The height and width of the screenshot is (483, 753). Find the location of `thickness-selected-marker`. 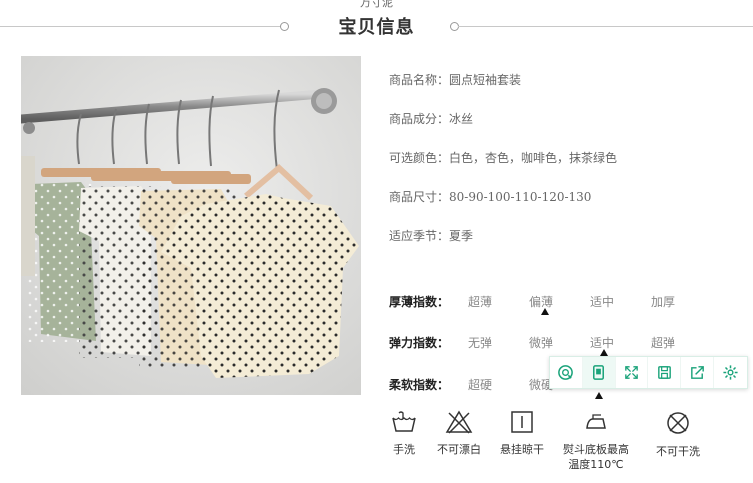

thickness-selected-marker is located at coordinates (545, 311).